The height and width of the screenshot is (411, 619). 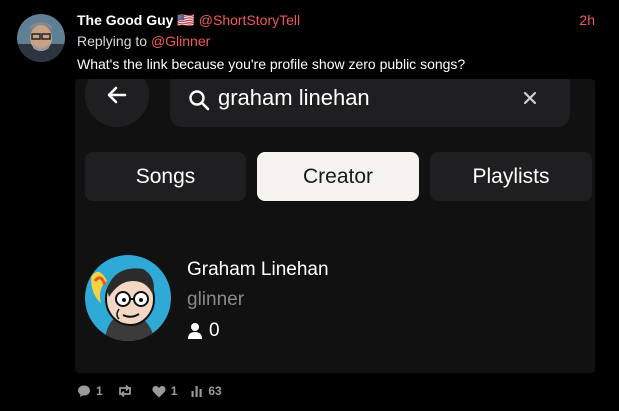 I want to click on replying-to: Replying to @Glinner, so click(x=143, y=41).